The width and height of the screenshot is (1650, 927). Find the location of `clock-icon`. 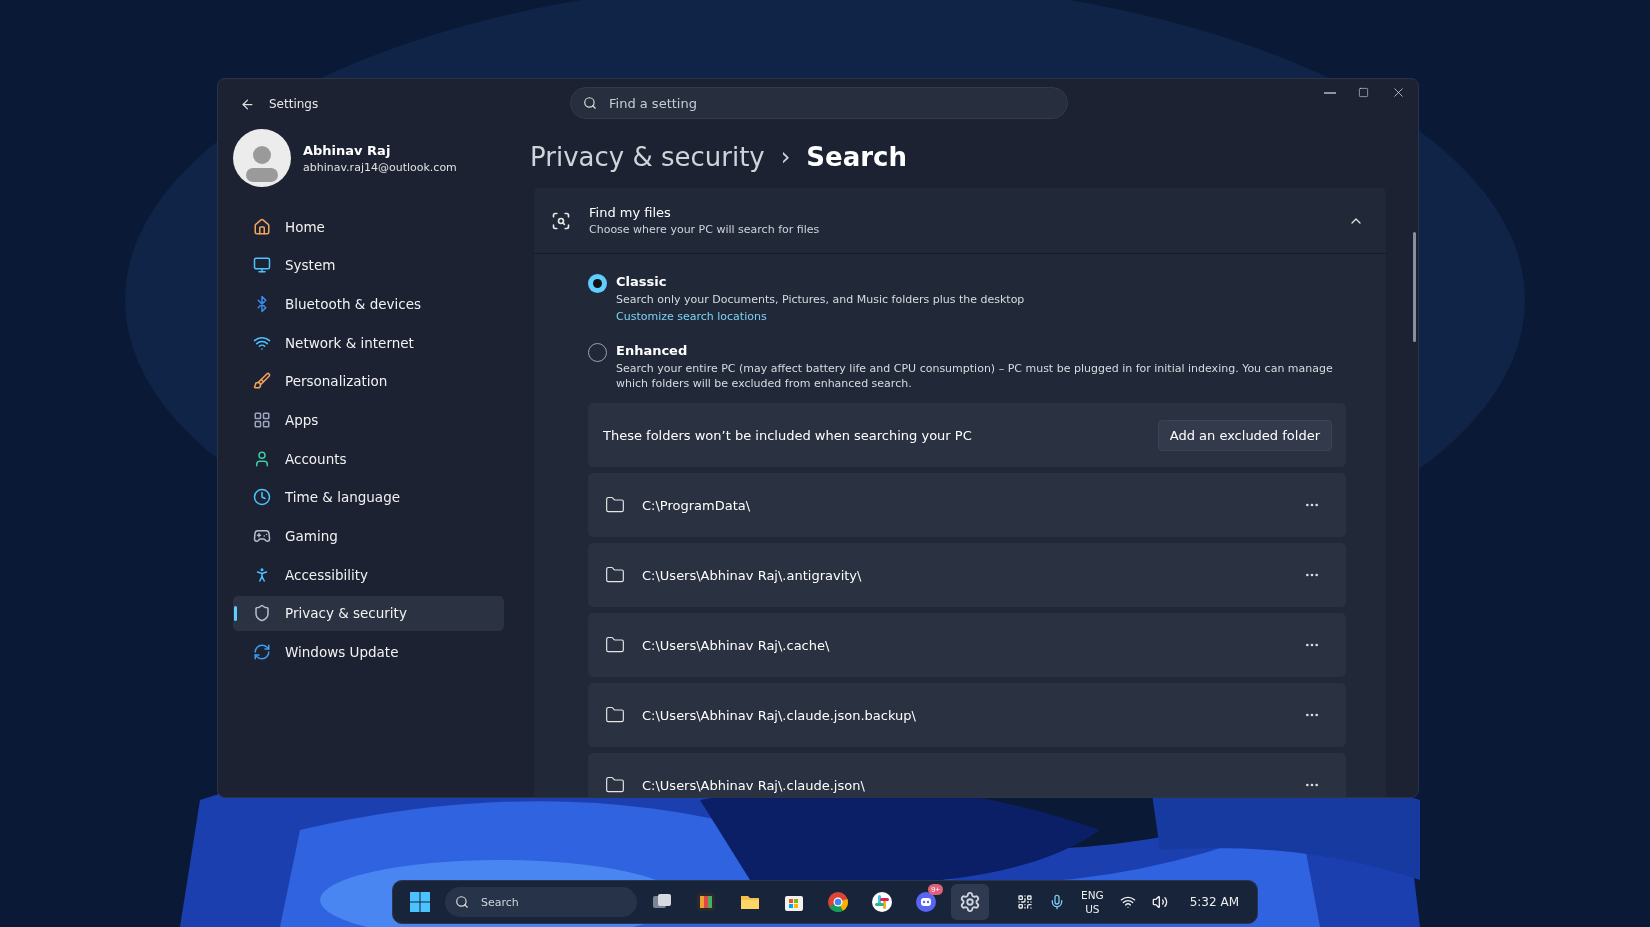

clock-icon is located at coordinates (262, 497).